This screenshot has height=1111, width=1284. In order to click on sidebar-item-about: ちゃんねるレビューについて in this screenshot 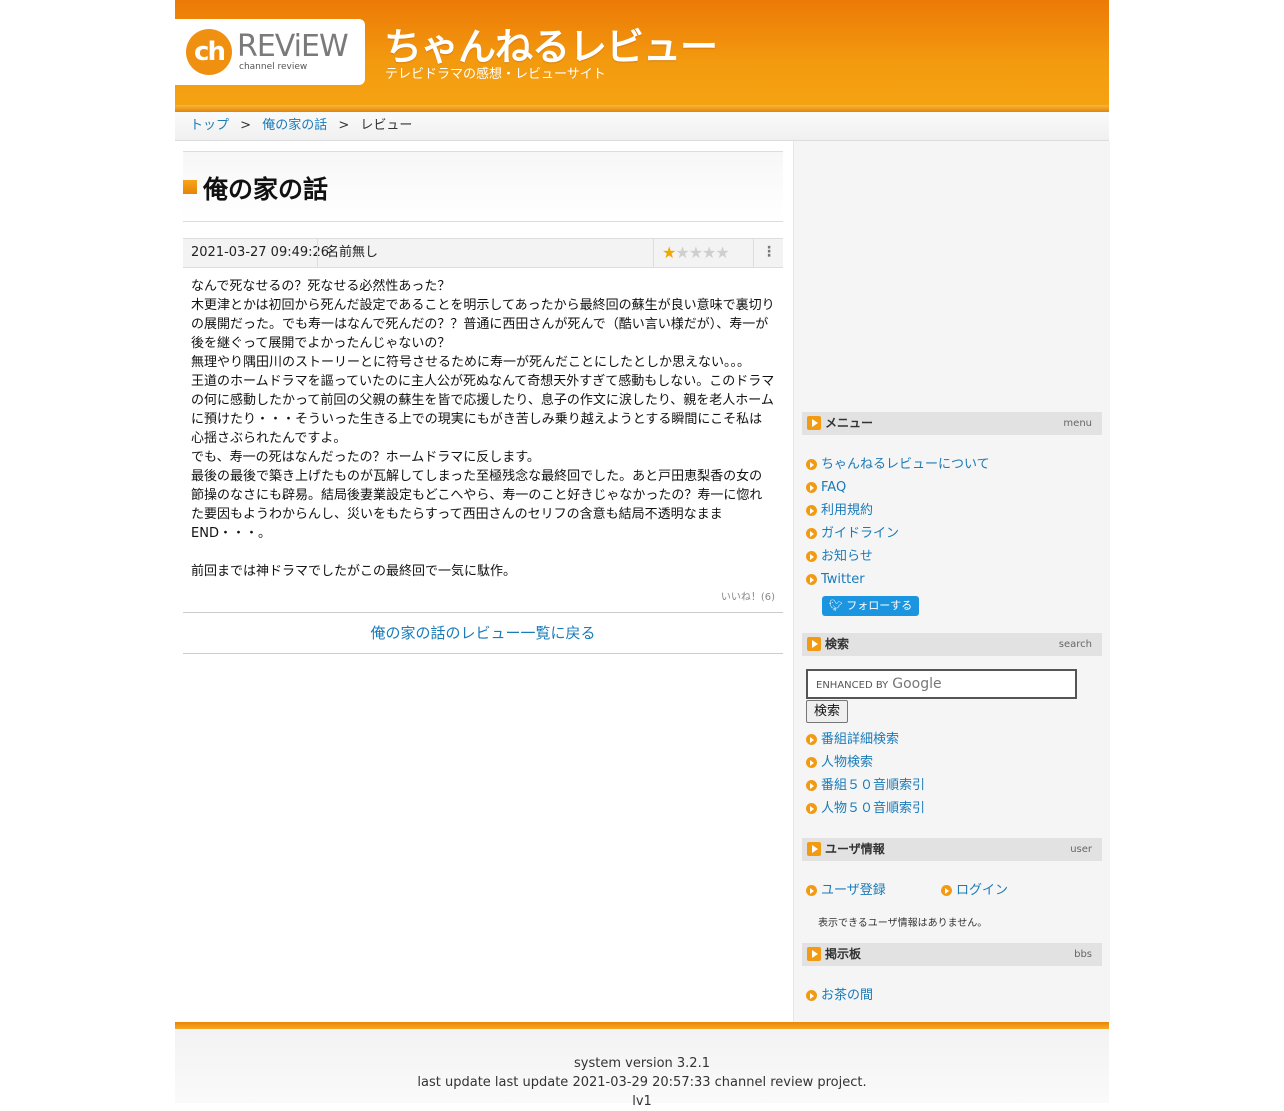, I will do `click(952, 464)`.